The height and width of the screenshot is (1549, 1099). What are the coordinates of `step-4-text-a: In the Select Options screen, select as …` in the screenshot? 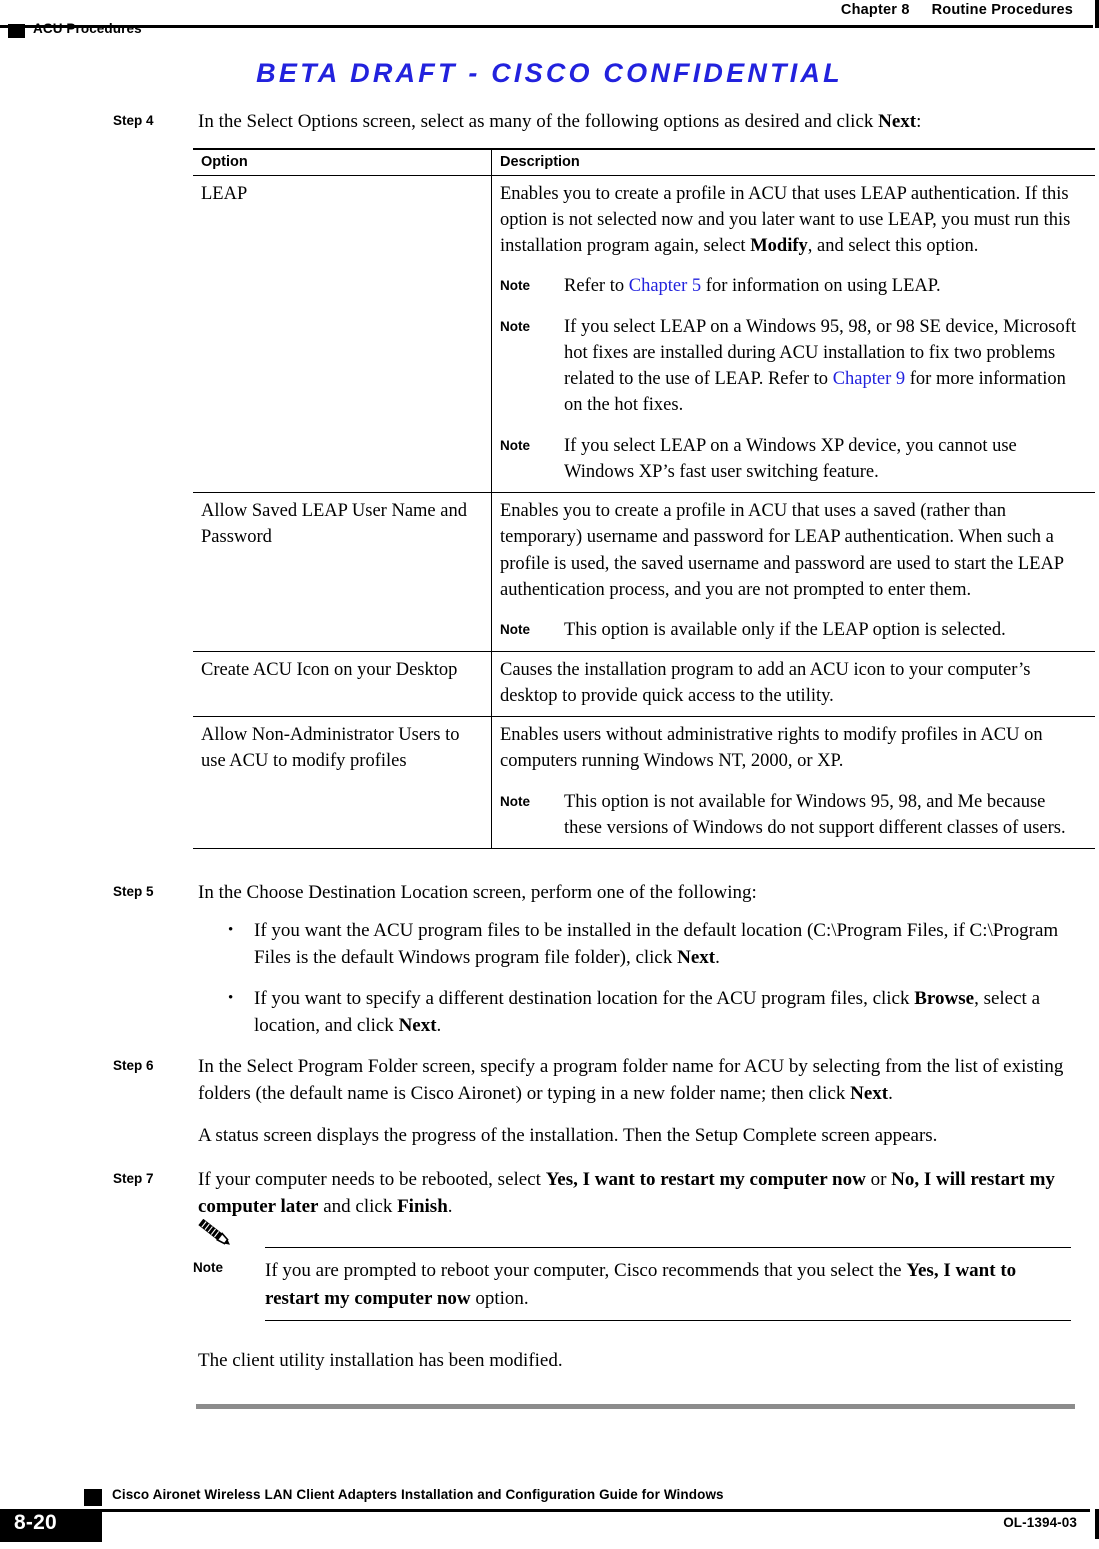 It's located at (538, 121).